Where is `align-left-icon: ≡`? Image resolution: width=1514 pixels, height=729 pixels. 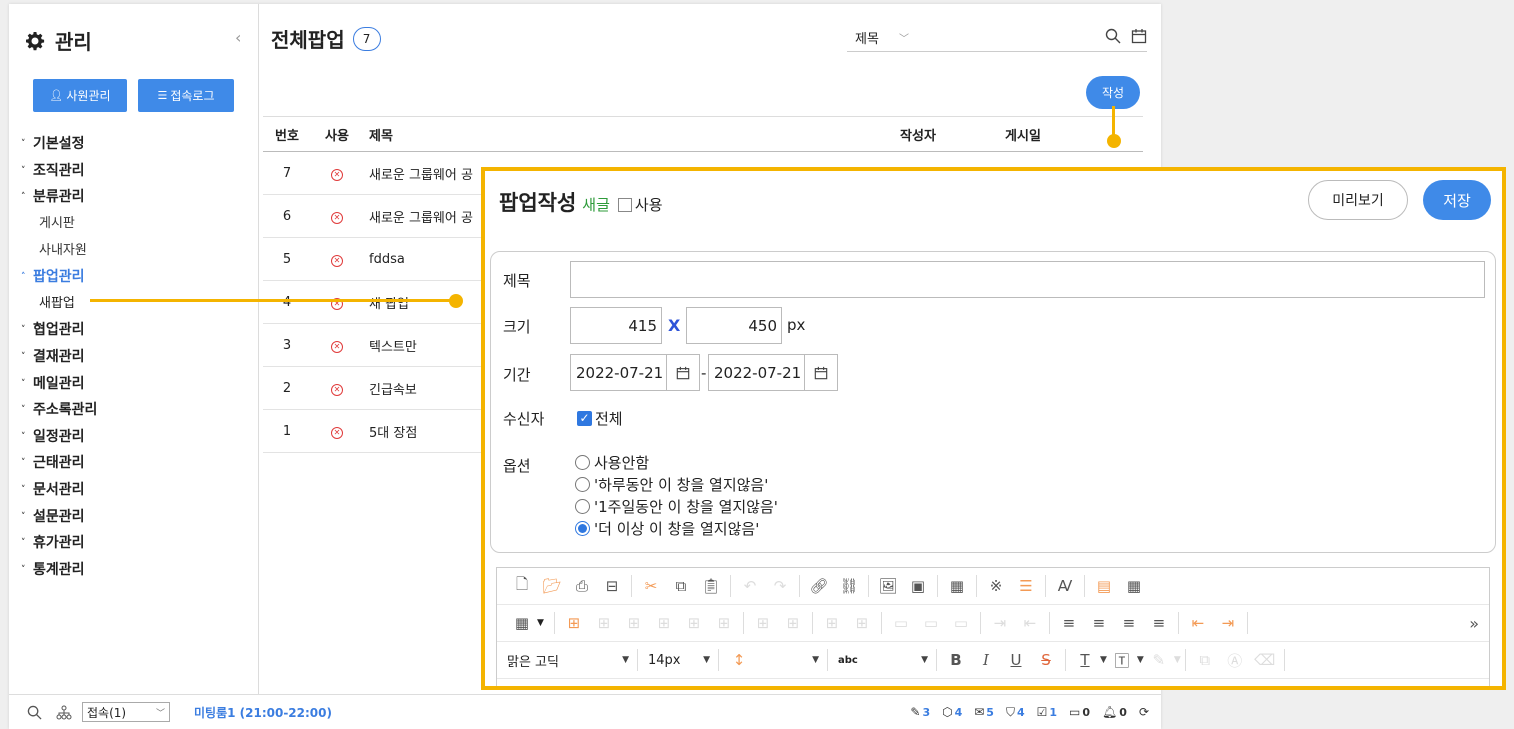 align-left-icon: ≡ is located at coordinates (1069, 623).